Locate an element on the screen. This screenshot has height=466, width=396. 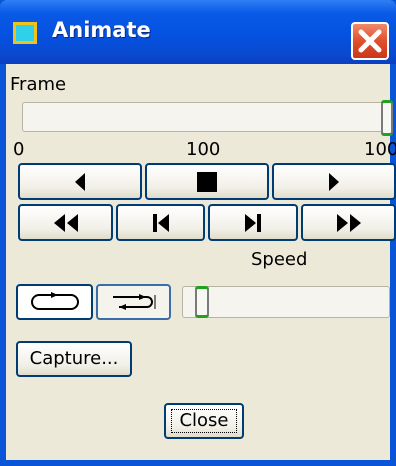
bounce-mode-button is located at coordinates (133, 302).